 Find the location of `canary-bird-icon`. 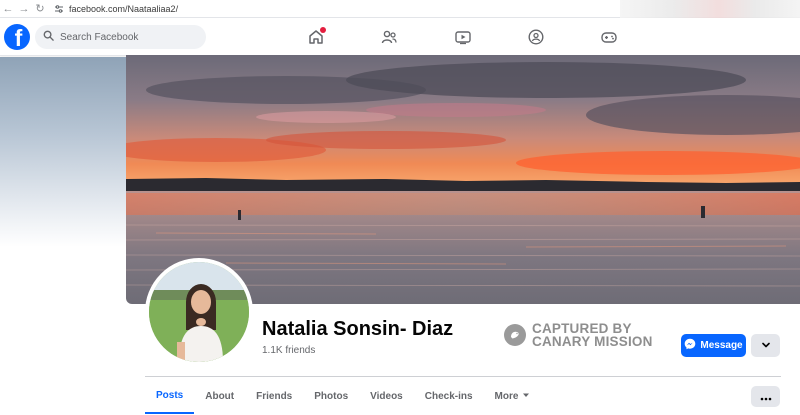

canary-bird-icon is located at coordinates (515, 335).